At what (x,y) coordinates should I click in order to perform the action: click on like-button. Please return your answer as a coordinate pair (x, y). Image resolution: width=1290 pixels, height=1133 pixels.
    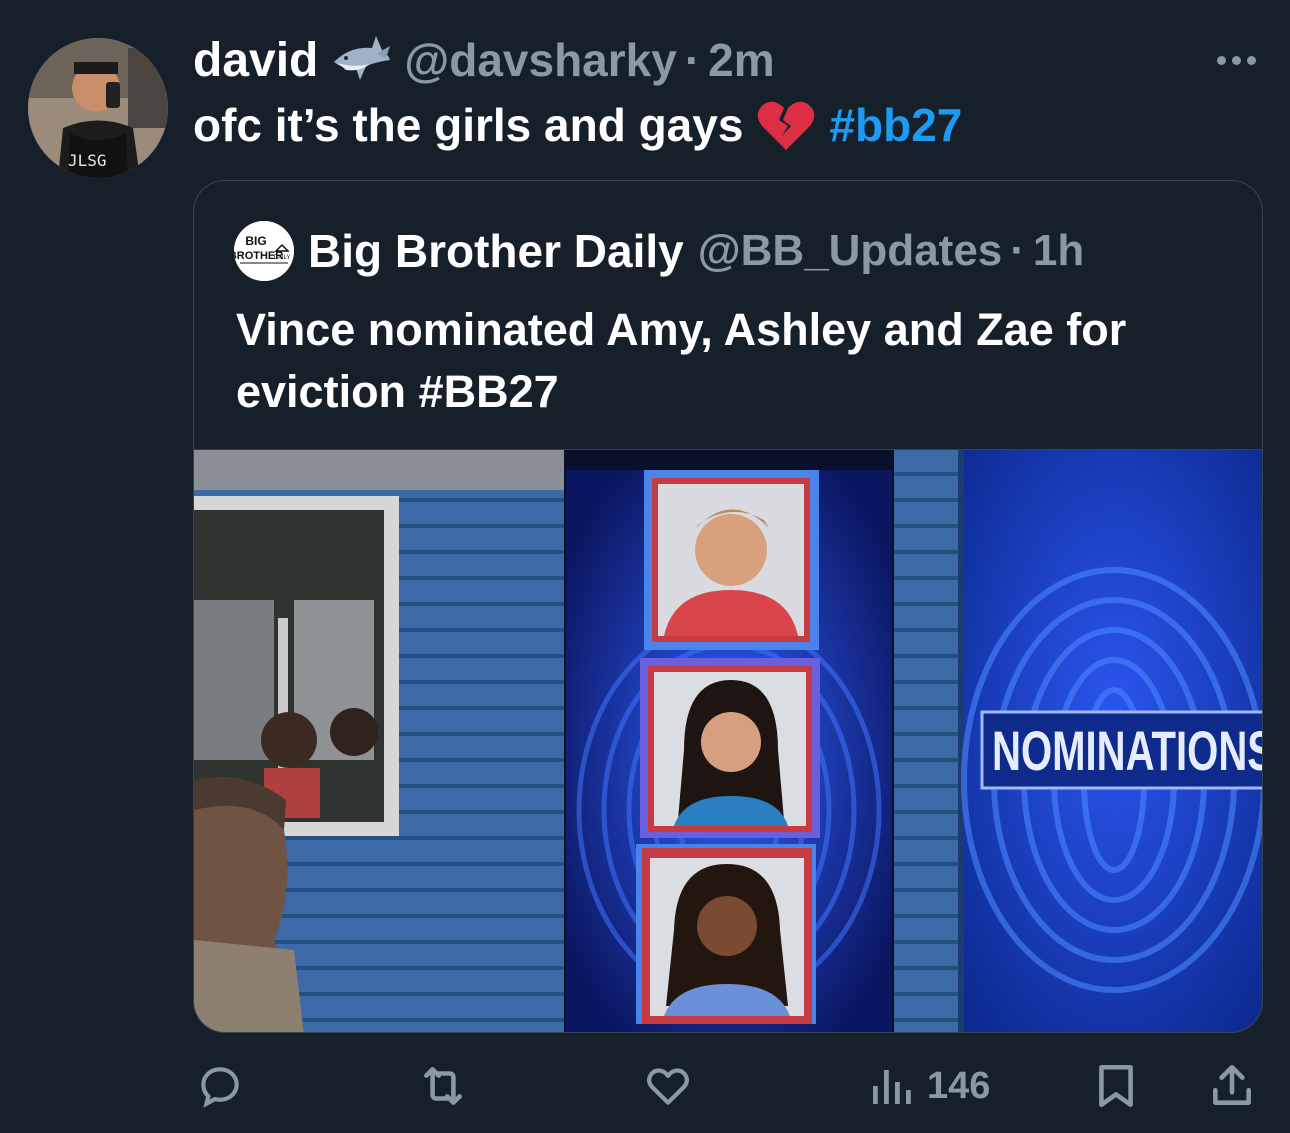
    Looking at the image, I should click on (668, 1086).